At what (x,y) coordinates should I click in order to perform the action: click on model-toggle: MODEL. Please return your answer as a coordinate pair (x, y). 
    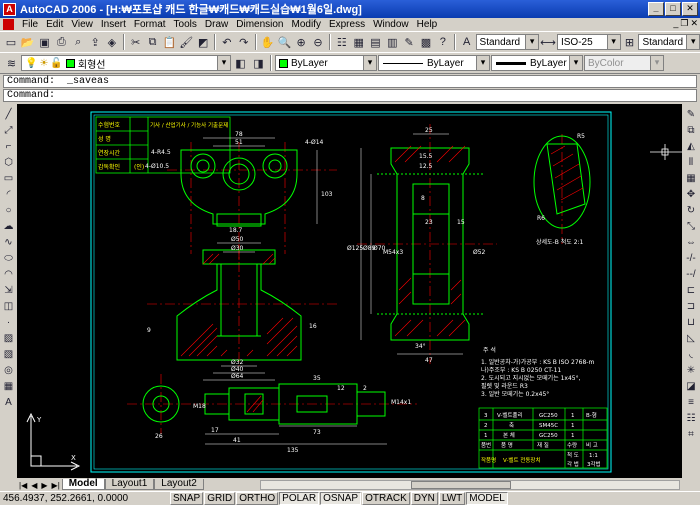
    Looking at the image, I should click on (487, 498).